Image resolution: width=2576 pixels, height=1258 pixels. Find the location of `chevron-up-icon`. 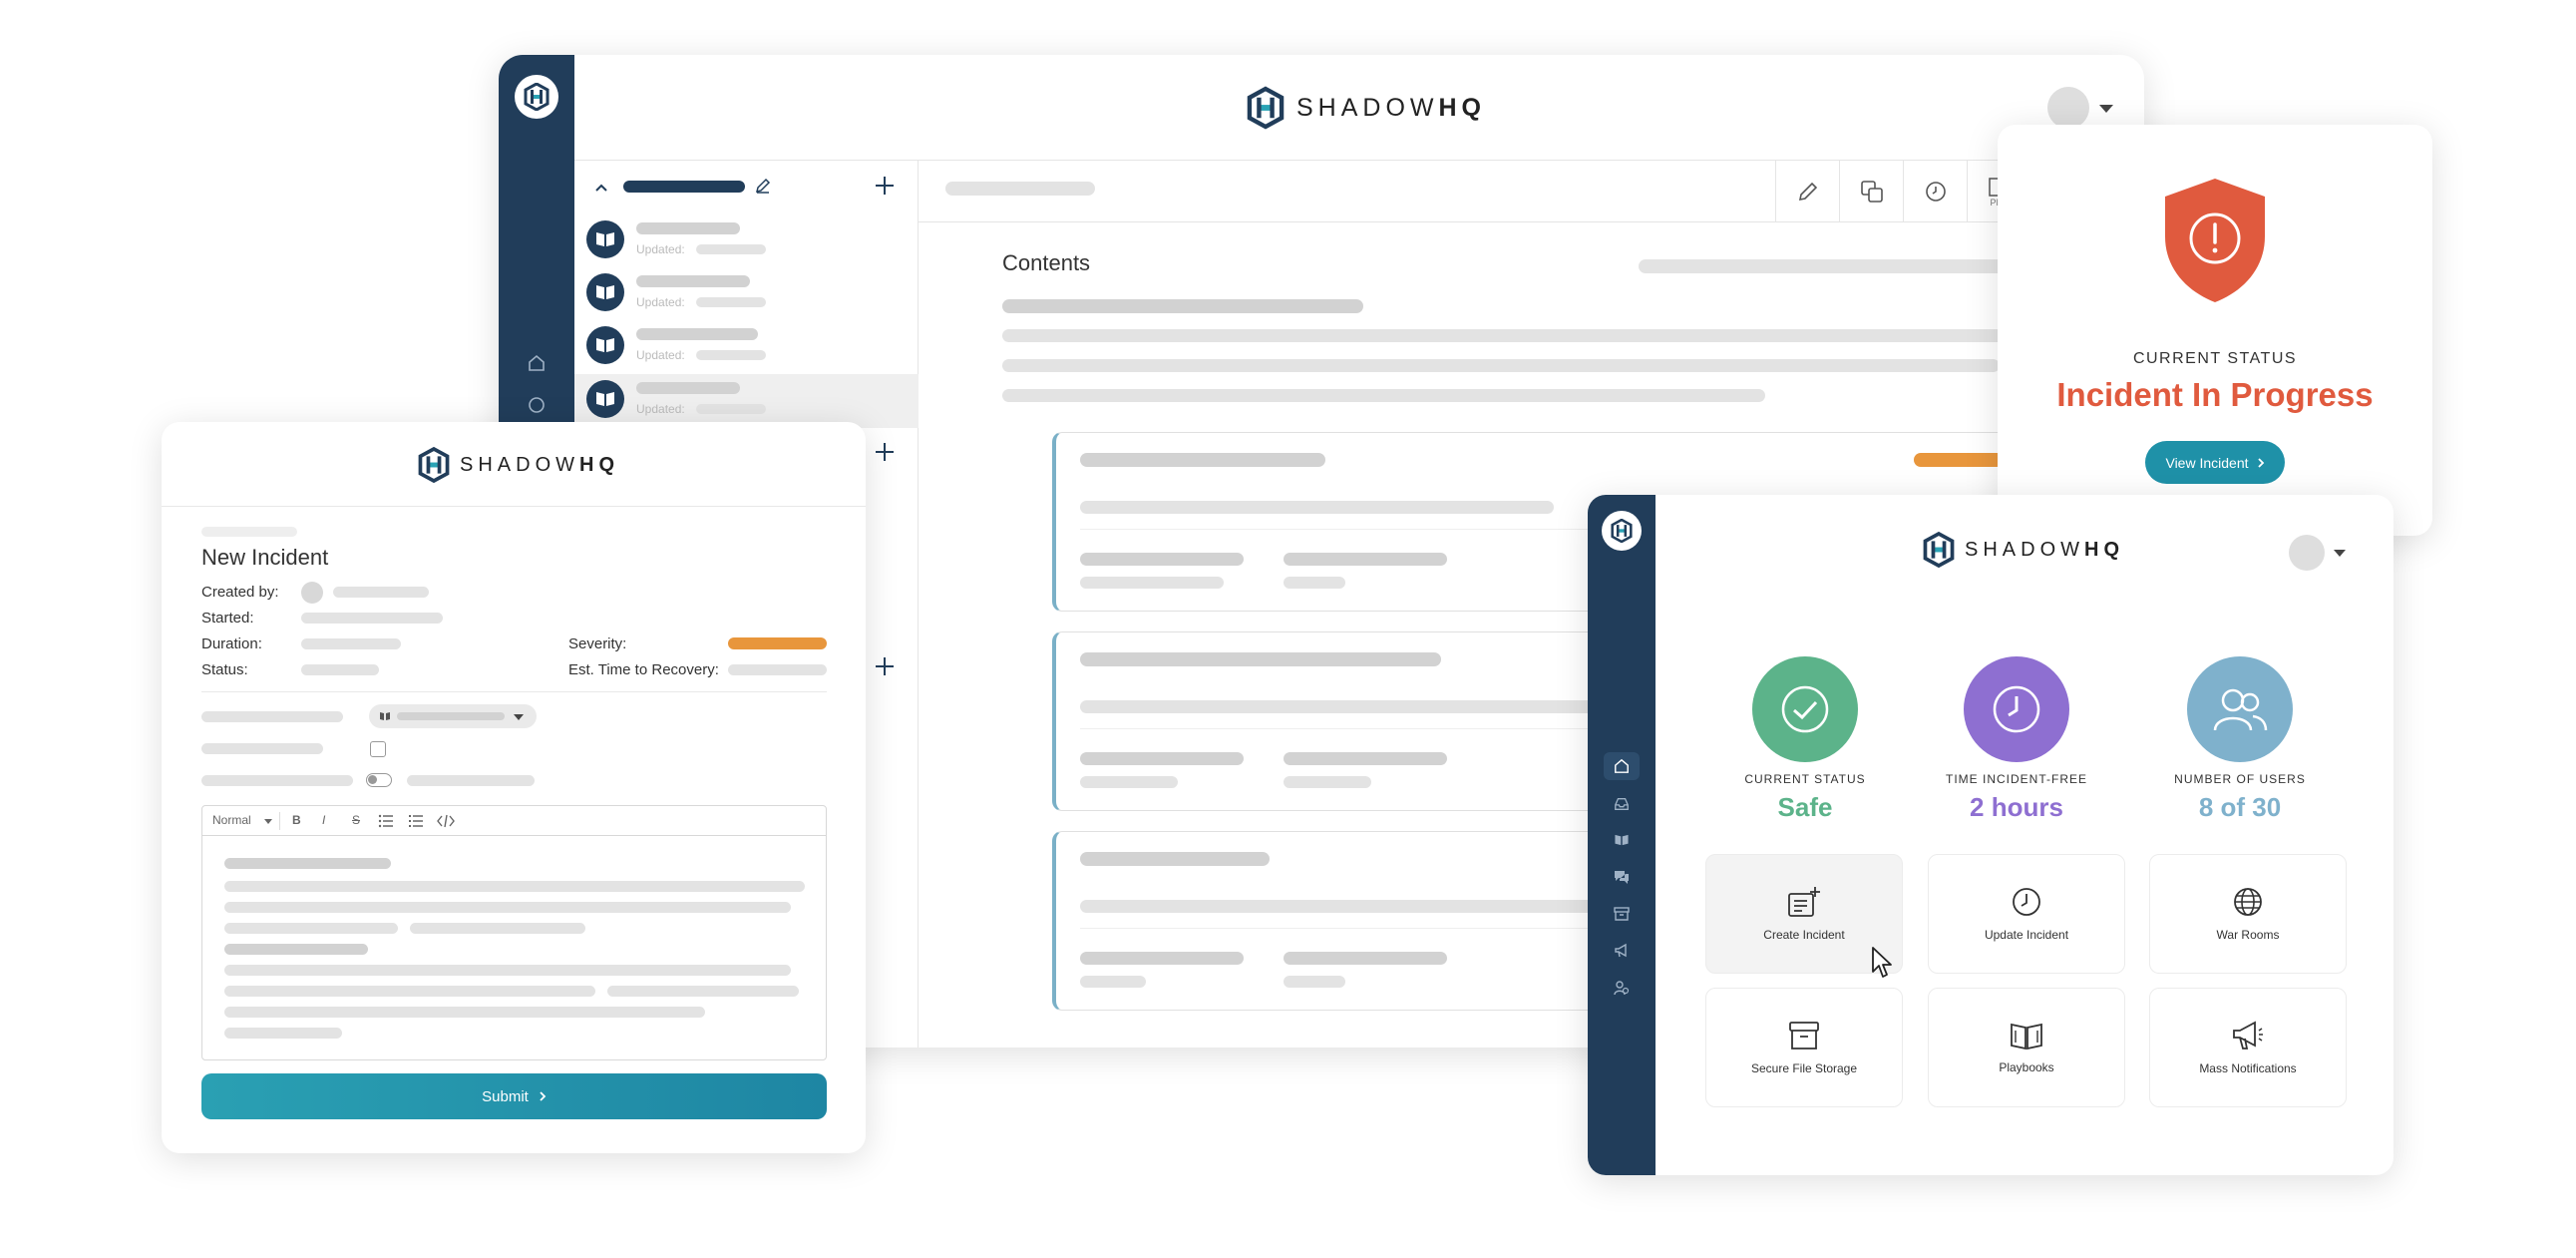

chevron-up-icon is located at coordinates (601, 188).